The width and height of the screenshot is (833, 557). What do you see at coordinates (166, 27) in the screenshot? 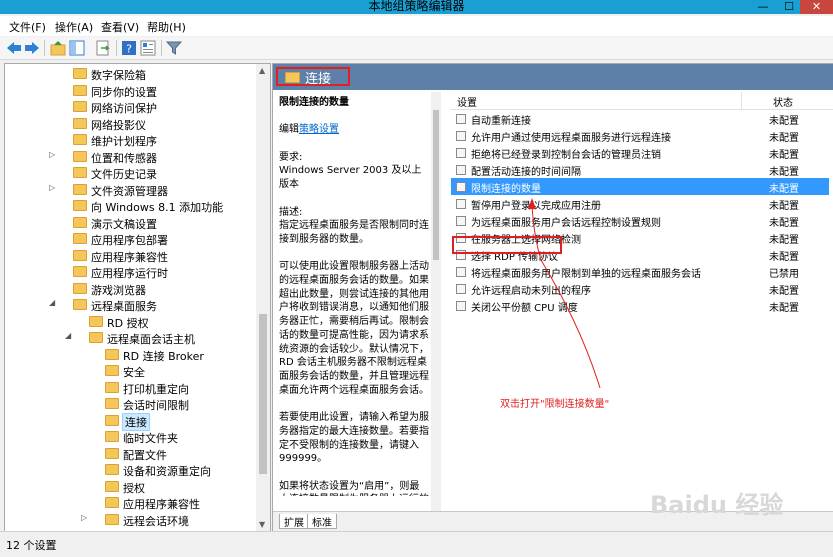
I see `menu-help: 帮助(H)` at bounding box center [166, 27].